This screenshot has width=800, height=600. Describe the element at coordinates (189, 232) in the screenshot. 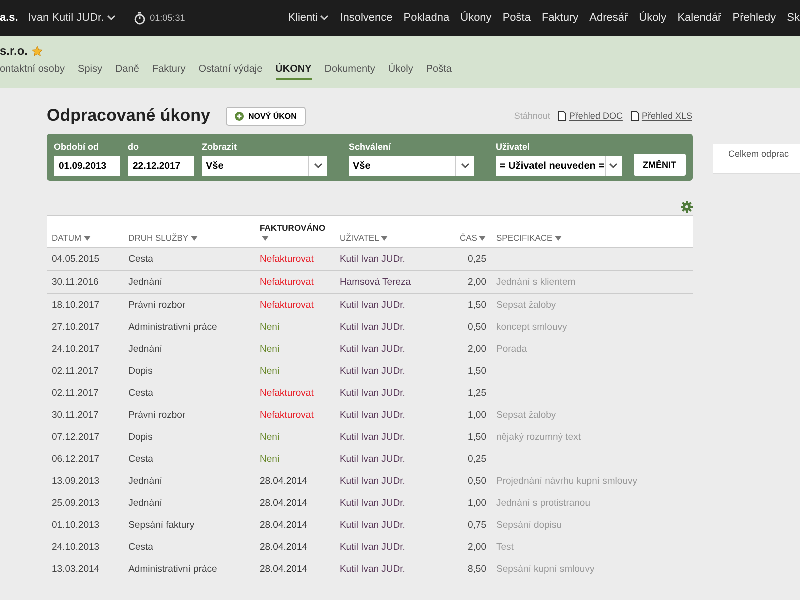

I see `column-header: DRUH SLUŽBY` at that location.